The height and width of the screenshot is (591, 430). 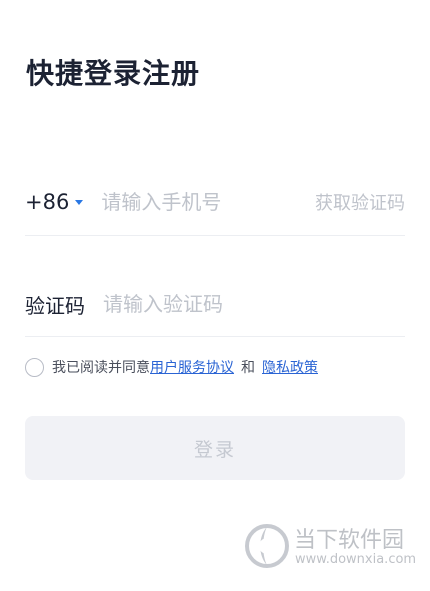 I want to click on country-code-selector: +86, so click(x=54, y=202).